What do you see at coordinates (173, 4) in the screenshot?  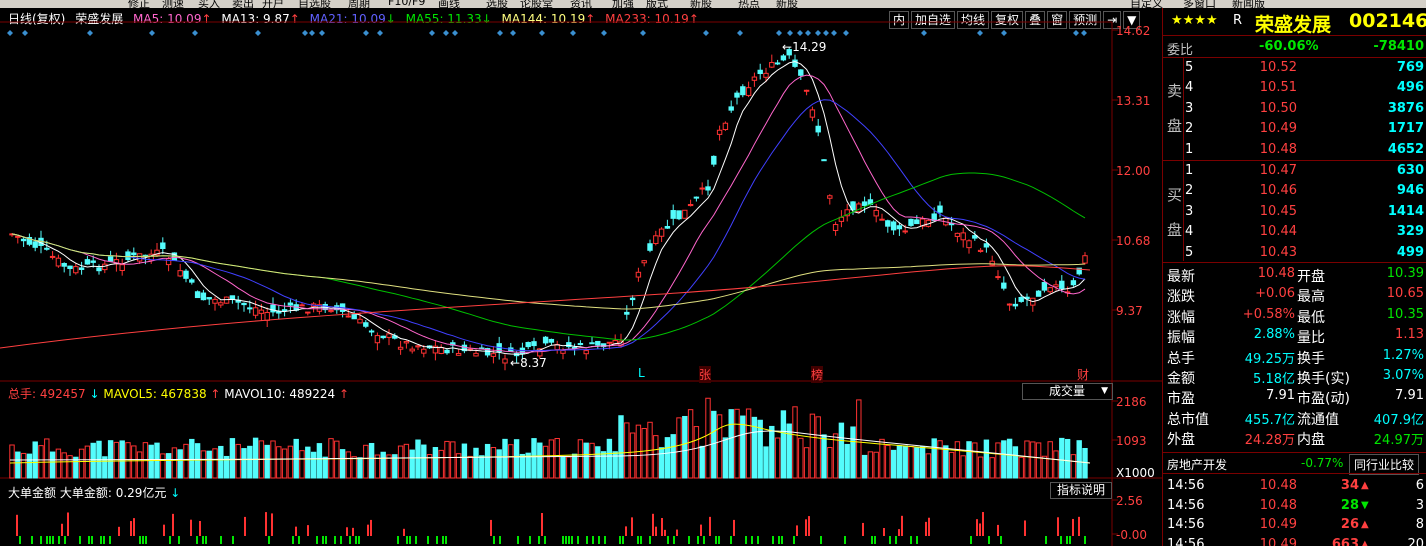 I see `top-menu-item: 测速` at bounding box center [173, 4].